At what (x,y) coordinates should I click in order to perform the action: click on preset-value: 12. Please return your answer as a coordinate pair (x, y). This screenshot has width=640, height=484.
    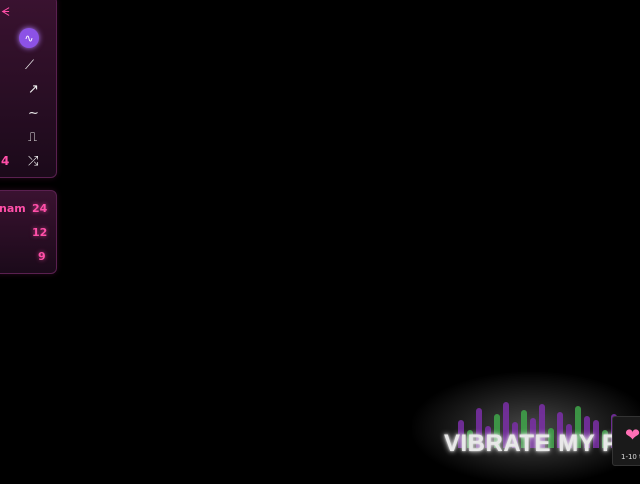
    Looking at the image, I should click on (39, 232).